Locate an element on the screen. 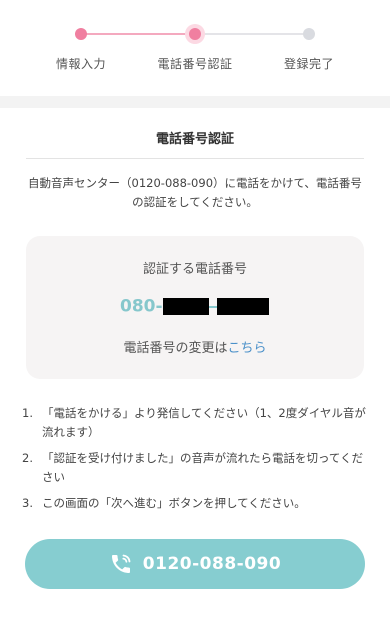 The image size is (390, 620). list-item: 3. この画面の「次へ進む」ボタンを押してください。 is located at coordinates (195, 503).